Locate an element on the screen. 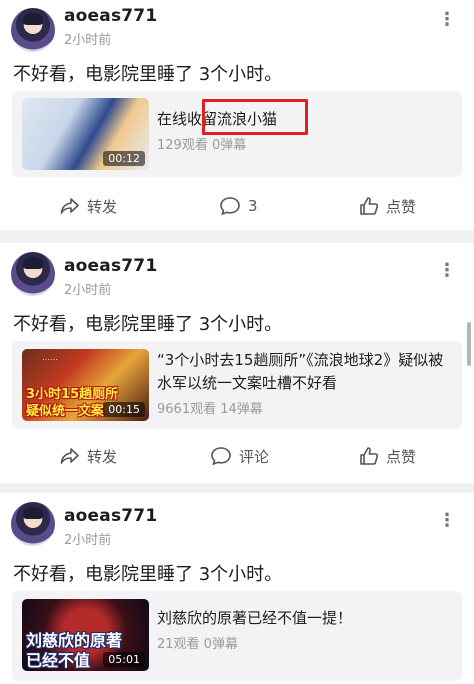  video-duration: 00:15 is located at coordinates (124, 409).